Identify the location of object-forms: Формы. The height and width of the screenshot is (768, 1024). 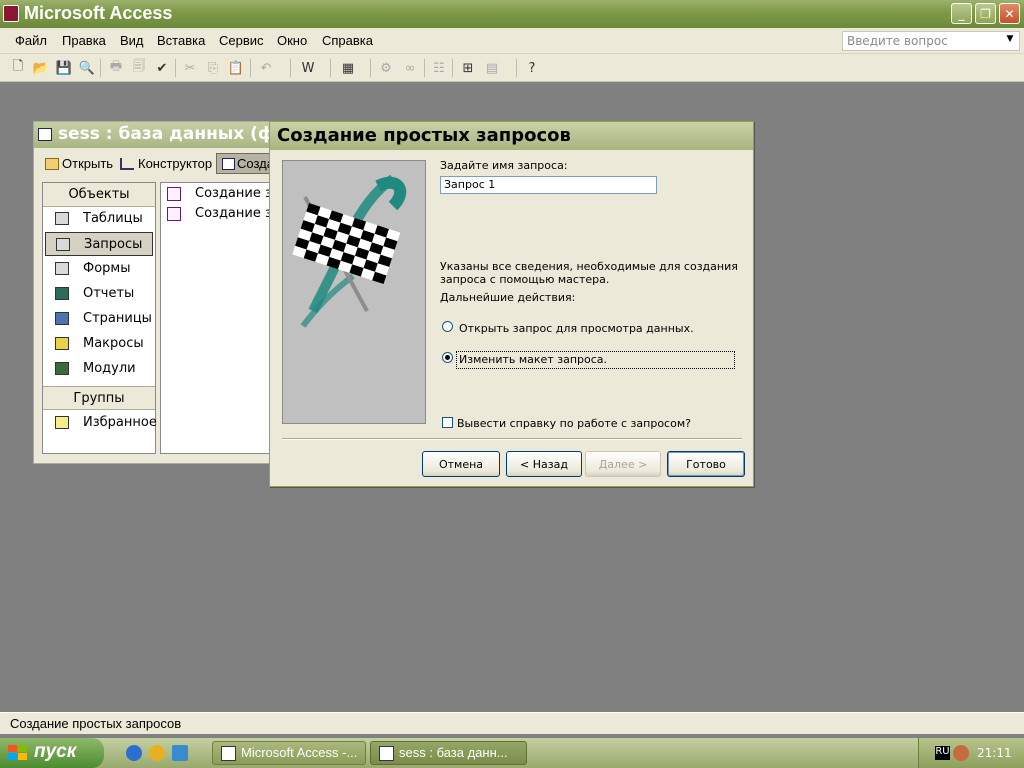
(99, 269).